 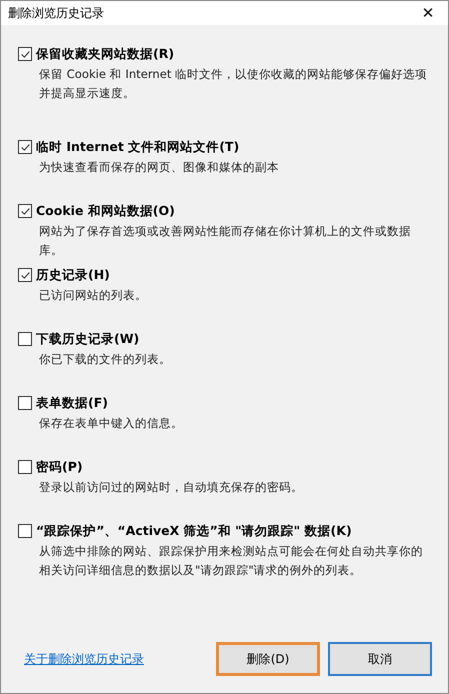 What do you see at coordinates (73, 275) in the screenshot?
I see `option-label: 历史记录(H)` at bounding box center [73, 275].